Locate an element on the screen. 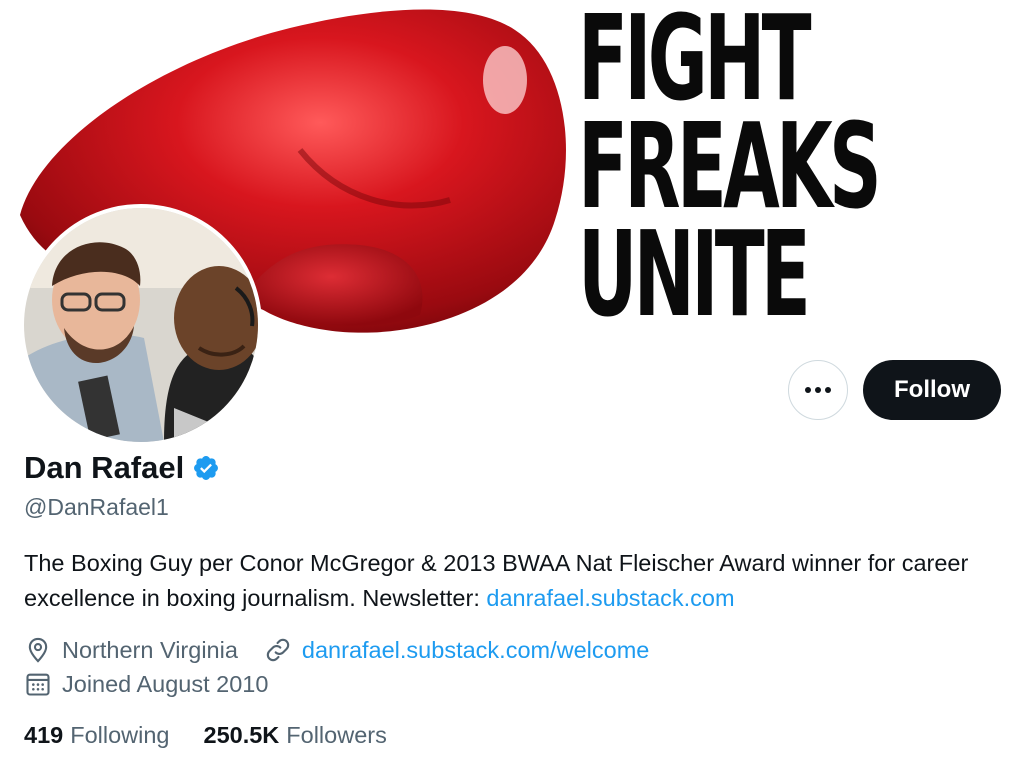 This screenshot has width=1024, height=772. profile-name-row: Dan Rafael is located at coordinates (122, 468).